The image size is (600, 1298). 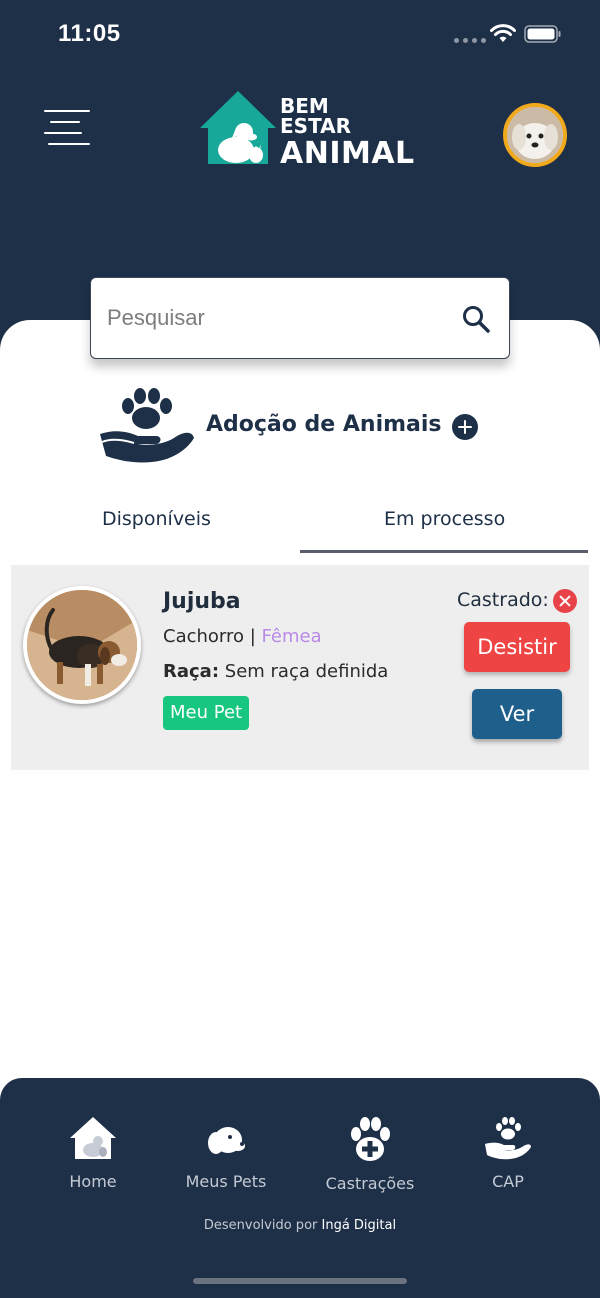 What do you see at coordinates (316, 126) in the screenshot?
I see `logo-text-line2: ESTAR` at bounding box center [316, 126].